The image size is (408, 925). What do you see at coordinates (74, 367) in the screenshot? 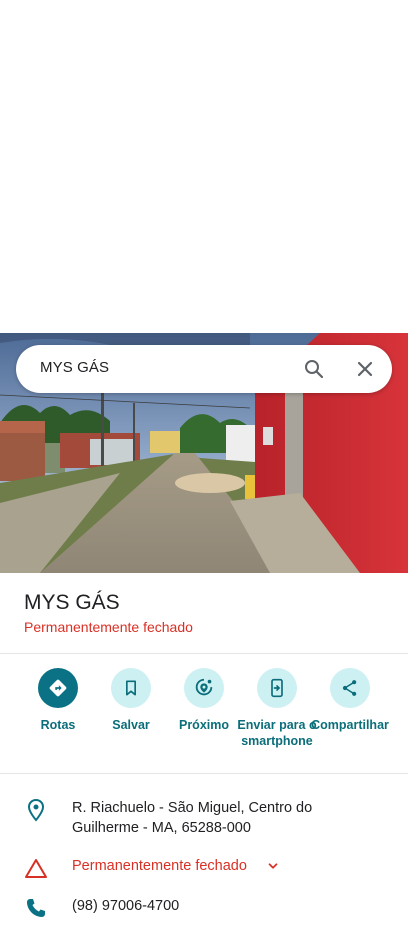
I see `search-query-text: MYS GÁS` at bounding box center [74, 367].